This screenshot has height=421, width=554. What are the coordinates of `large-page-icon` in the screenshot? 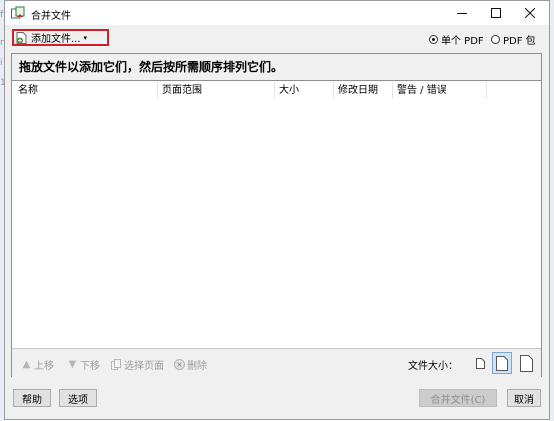 It's located at (526, 363).